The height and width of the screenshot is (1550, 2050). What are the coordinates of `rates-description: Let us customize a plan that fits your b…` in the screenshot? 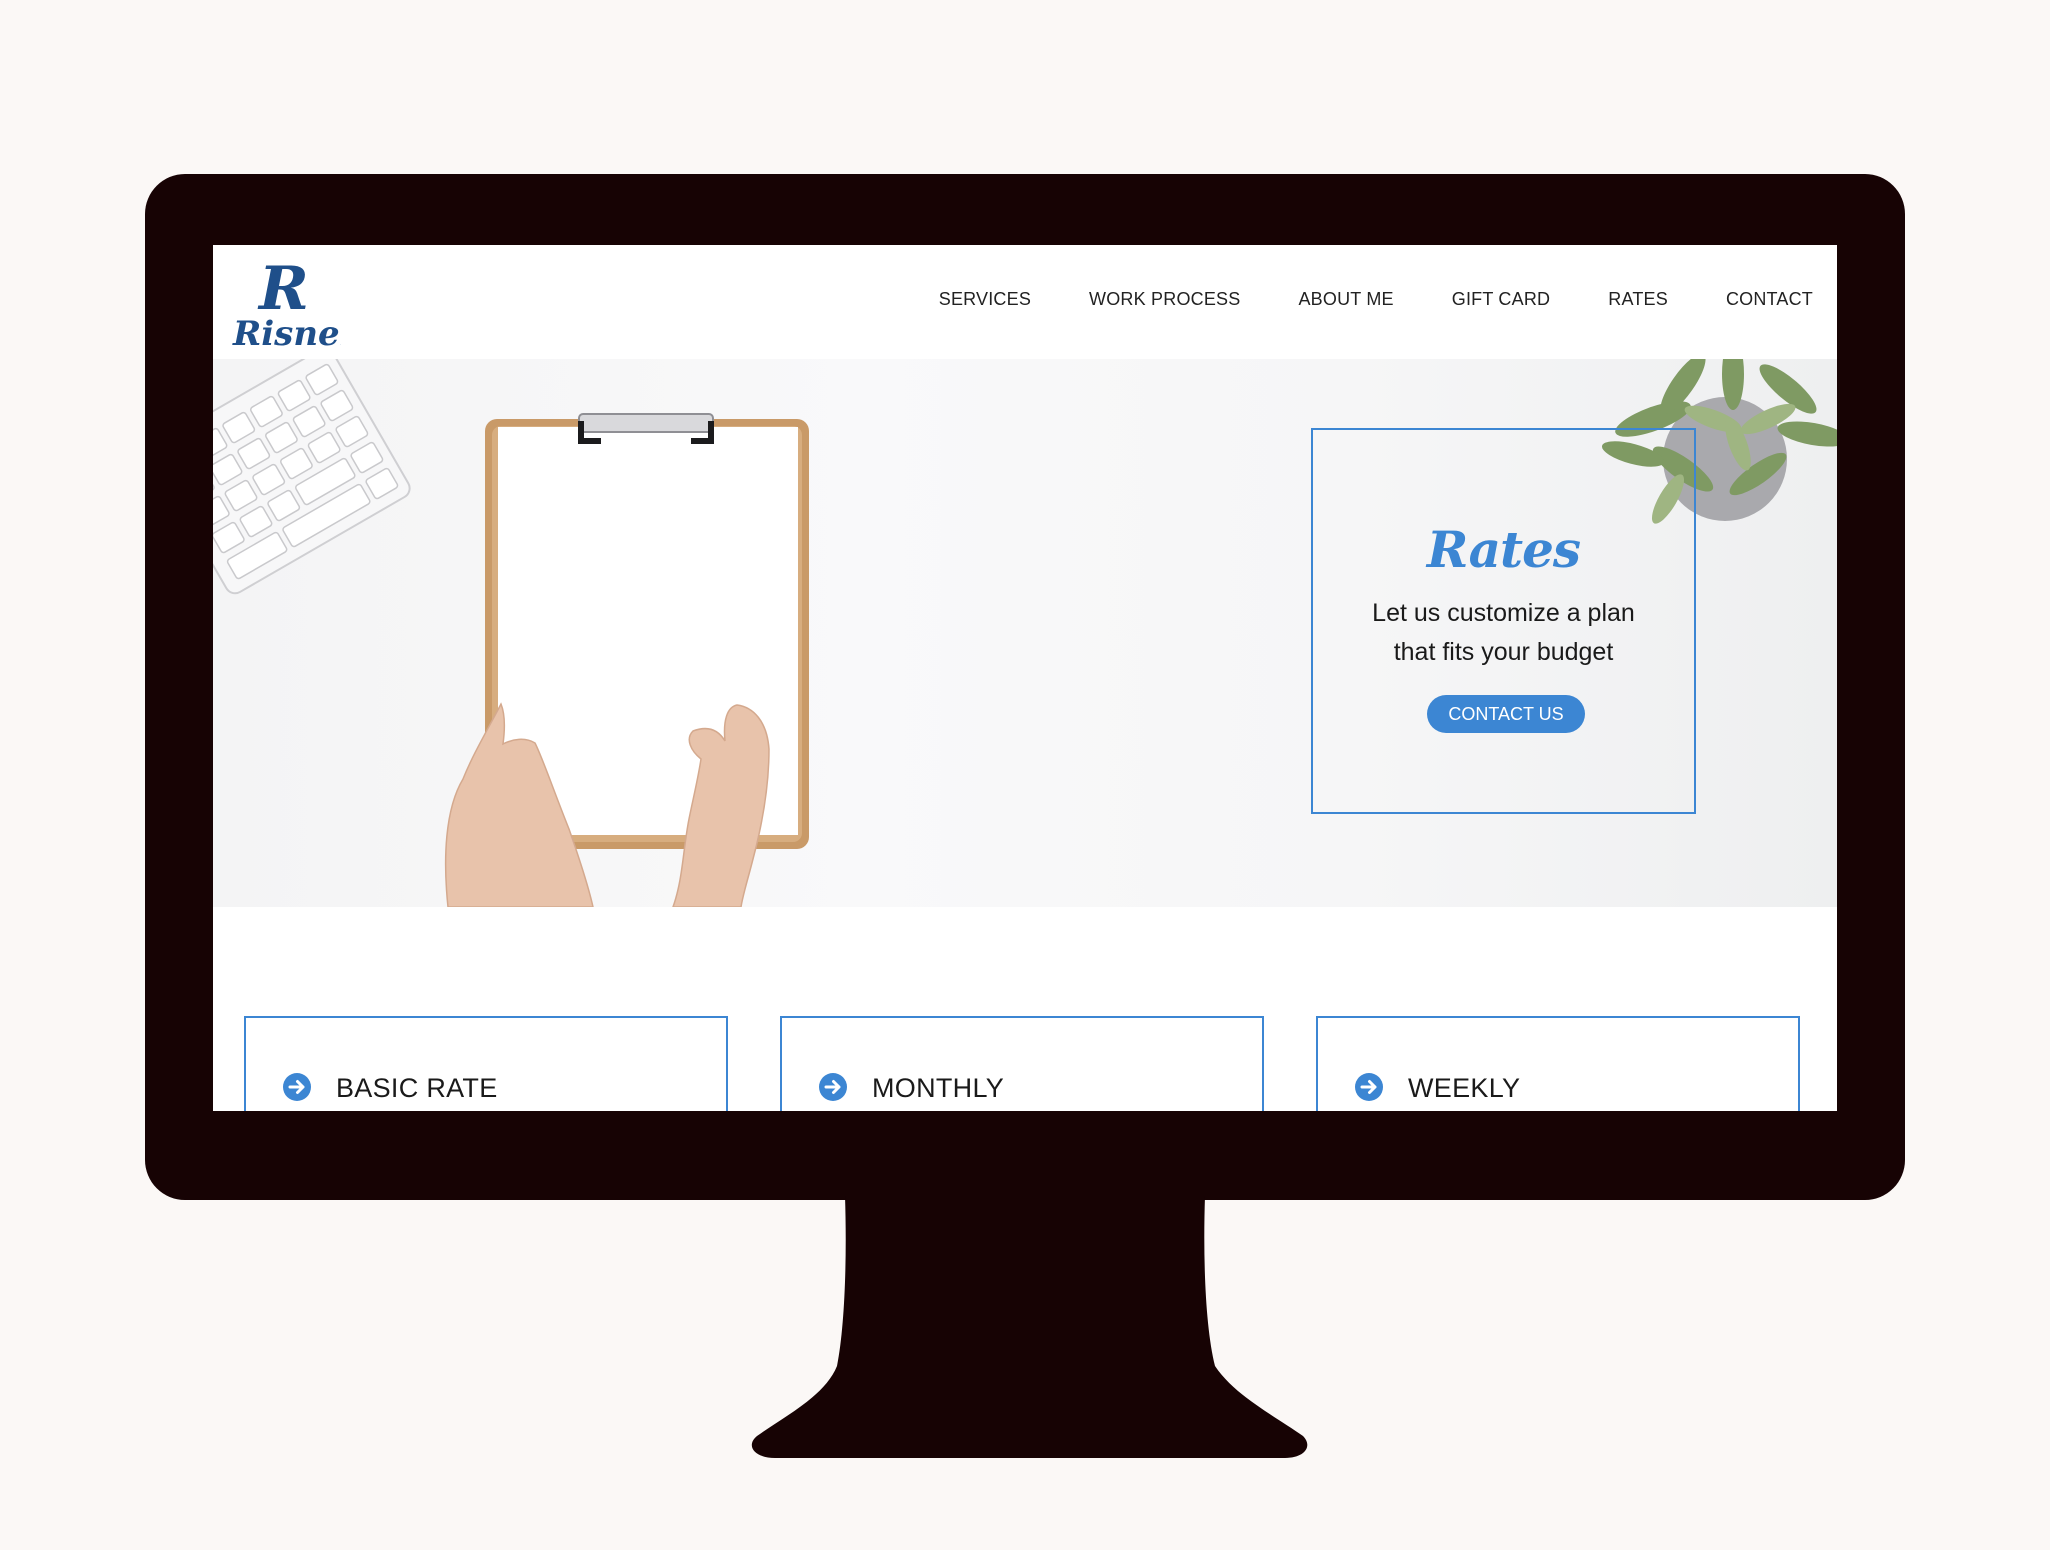 It's located at (1503, 633).